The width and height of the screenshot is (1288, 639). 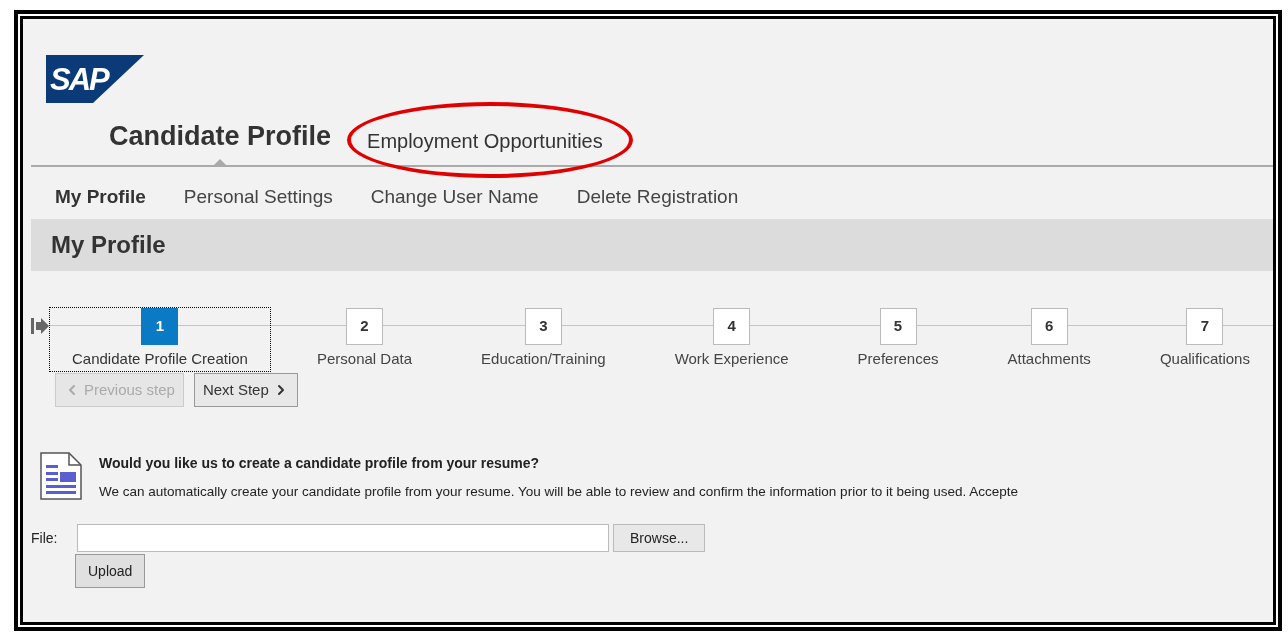 What do you see at coordinates (61, 476) in the screenshot?
I see `document-icon` at bounding box center [61, 476].